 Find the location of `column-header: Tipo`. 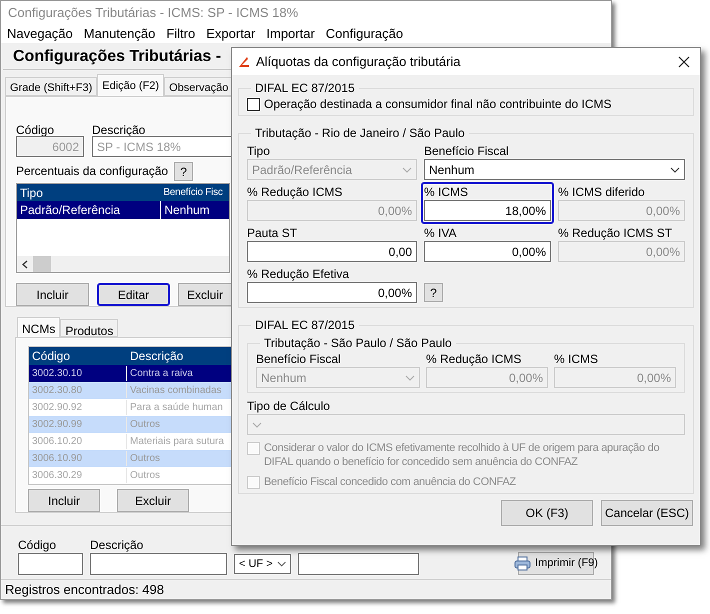

column-header: Tipo is located at coordinates (89, 193).